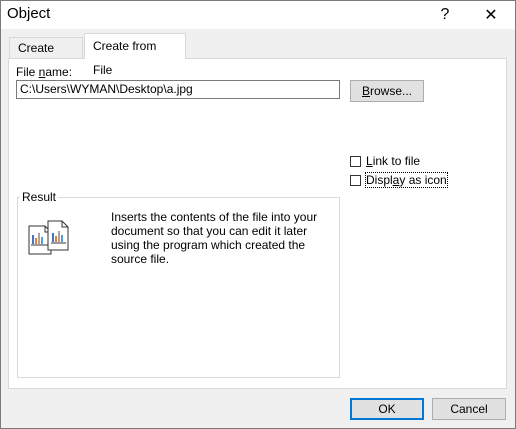 This screenshot has width=516, height=429. Describe the element at coordinates (29, 13) in the screenshot. I see `dialog-title: Object` at that location.